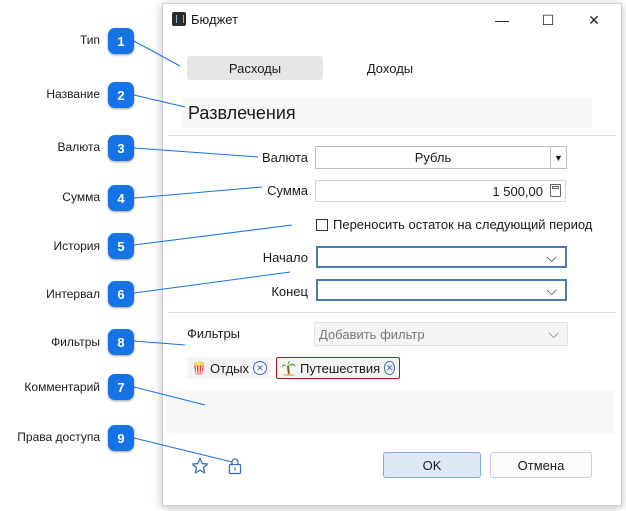 The image size is (626, 511). I want to click on callout-badge: 6, so click(121, 294).